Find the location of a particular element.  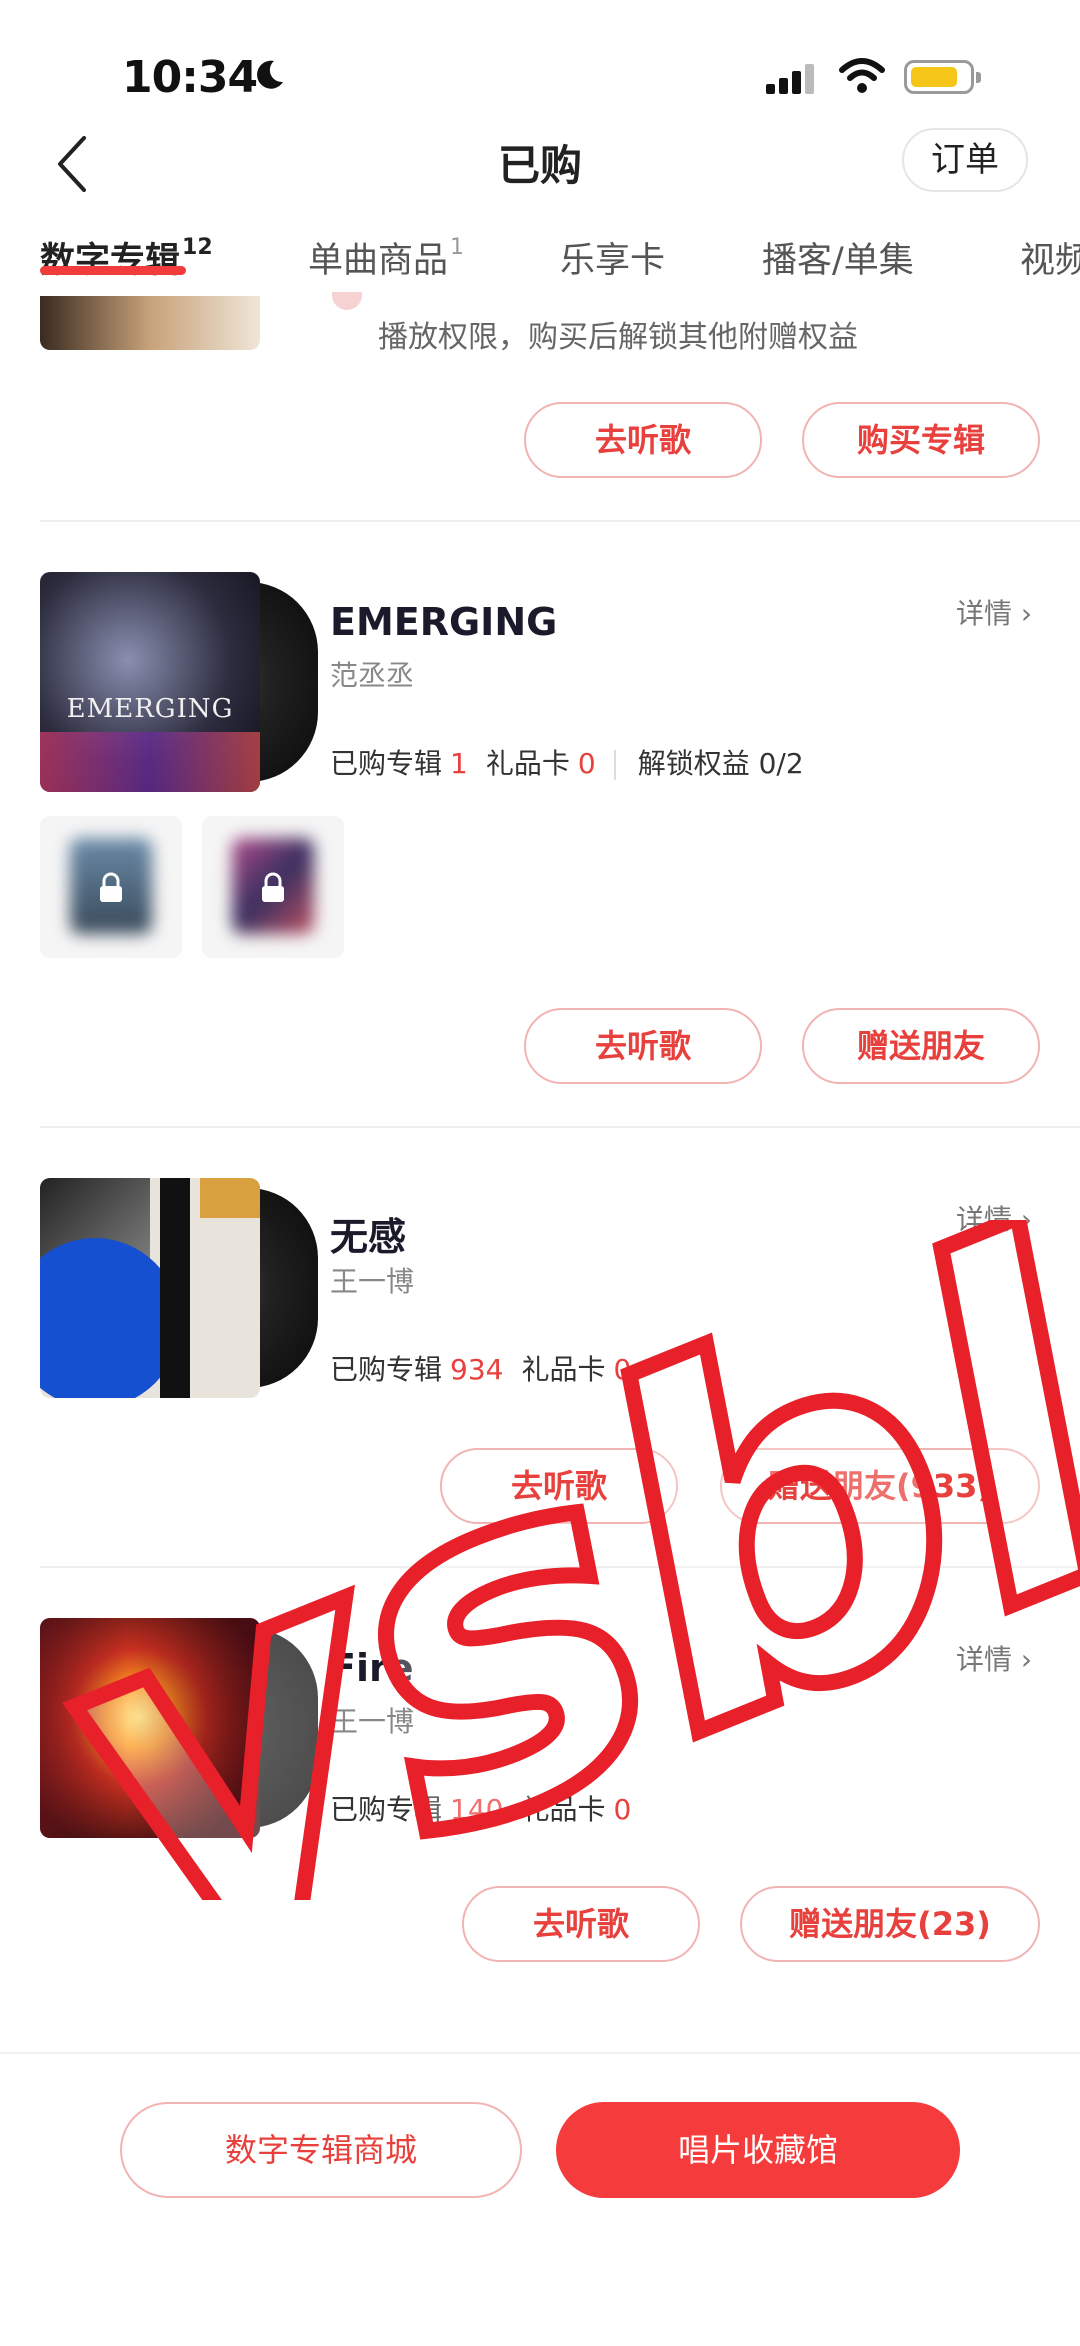

bottom-divider is located at coordinates (540, 2053).